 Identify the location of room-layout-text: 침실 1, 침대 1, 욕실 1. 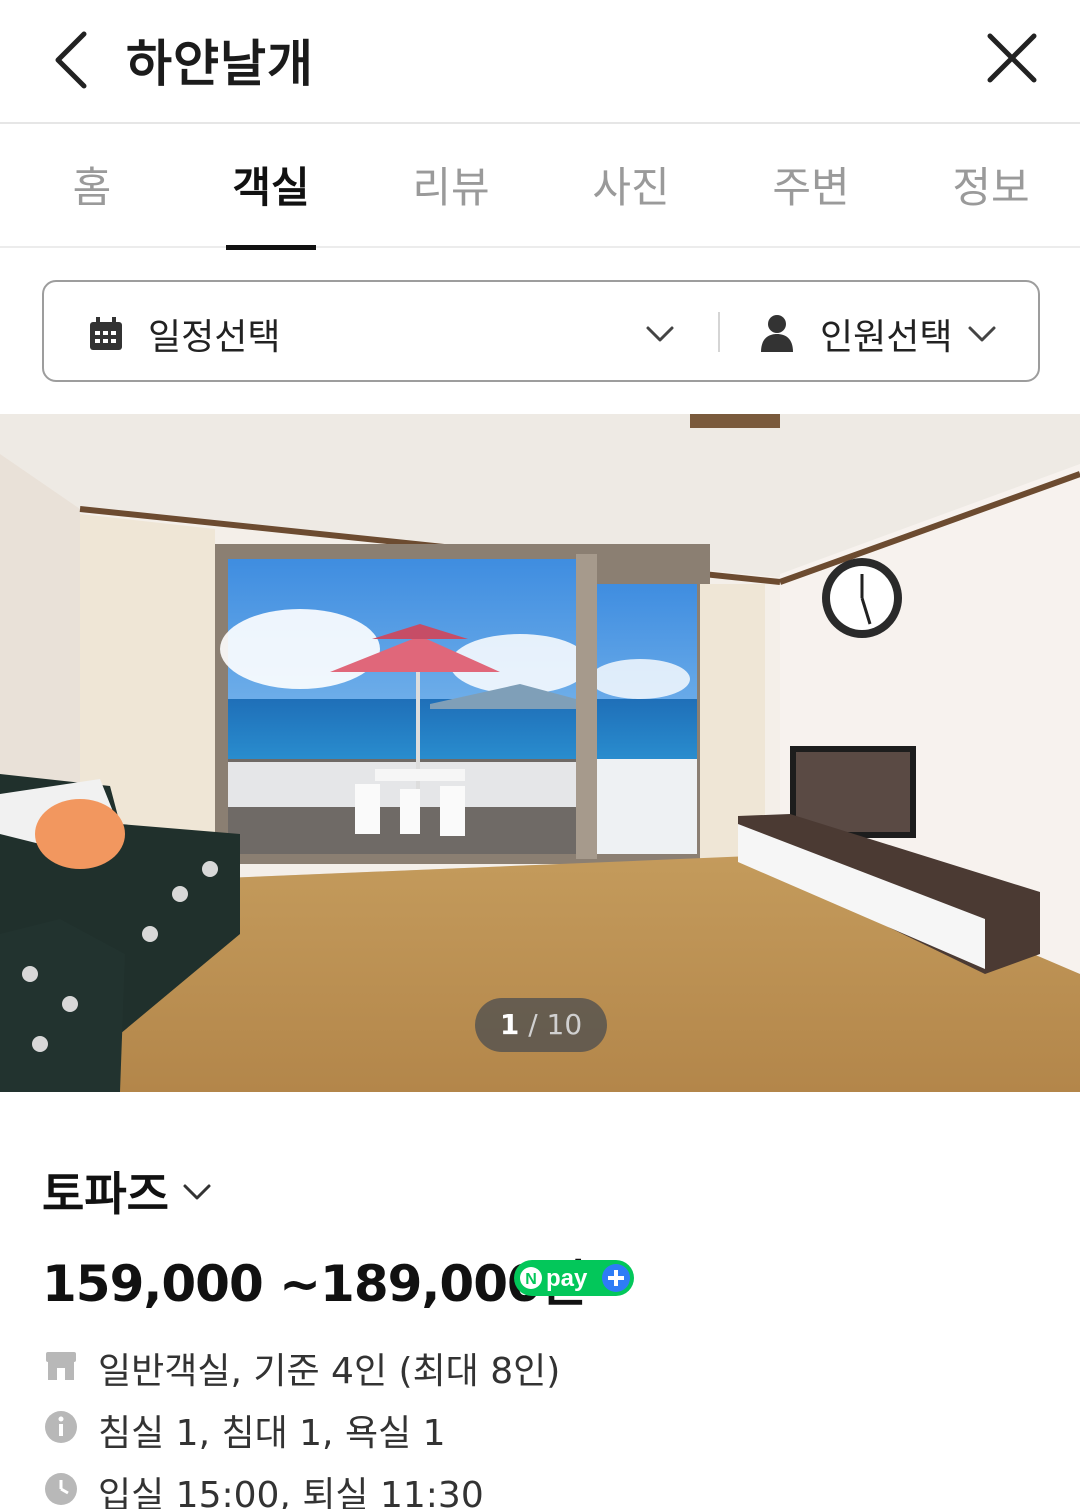
(272, 1433).